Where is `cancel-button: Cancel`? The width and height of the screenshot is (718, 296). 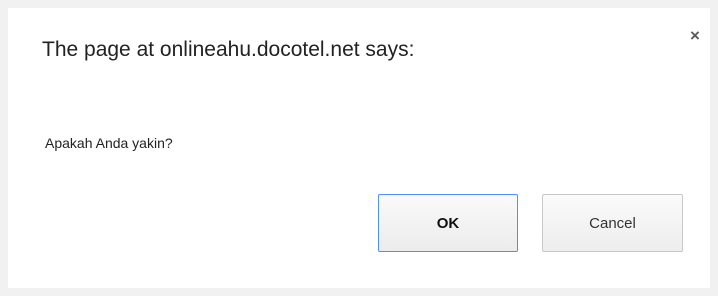 cancel-button: Cancel is located at coordinates (612, 223).